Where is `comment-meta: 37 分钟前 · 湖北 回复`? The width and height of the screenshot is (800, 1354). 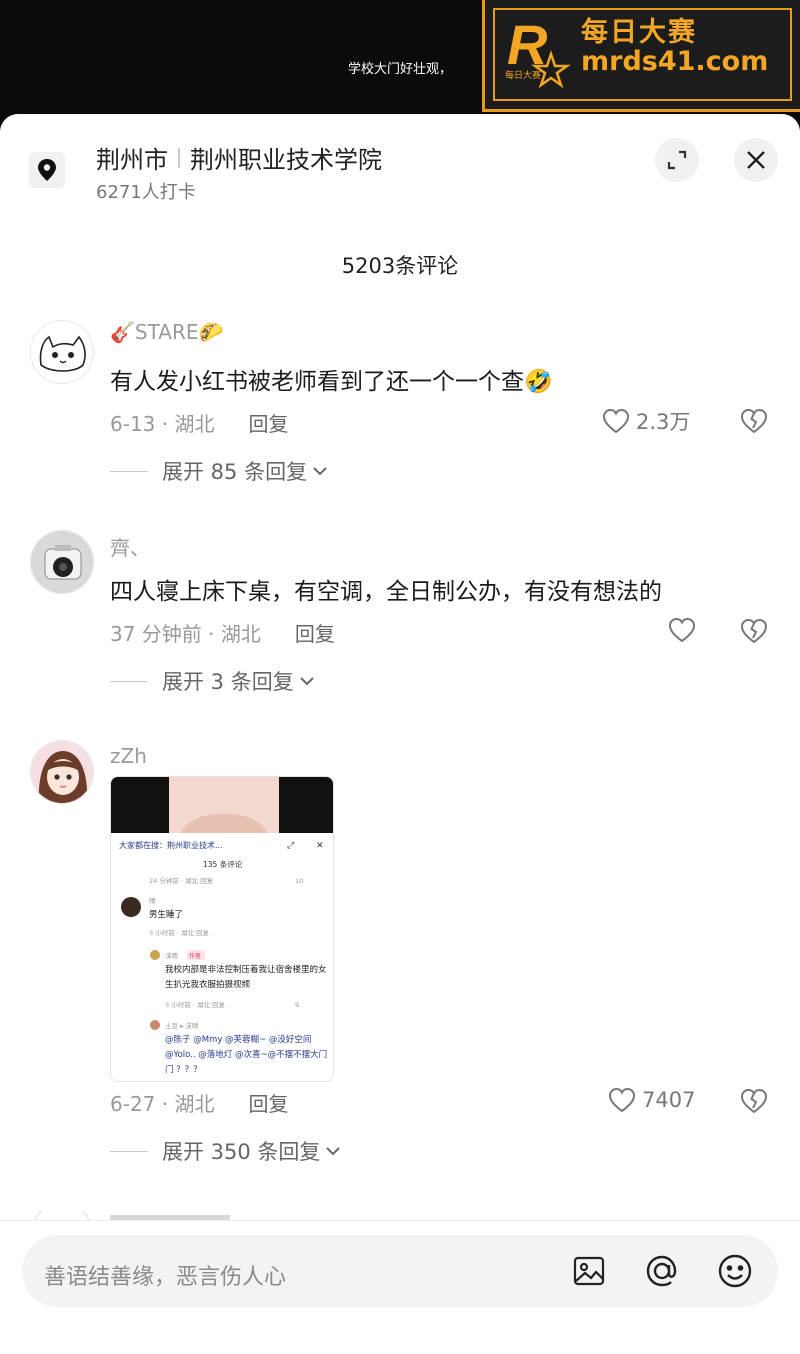
comment-meta: 37 分钟前 · 湖北 回复 is located at coordinates (222, 632).